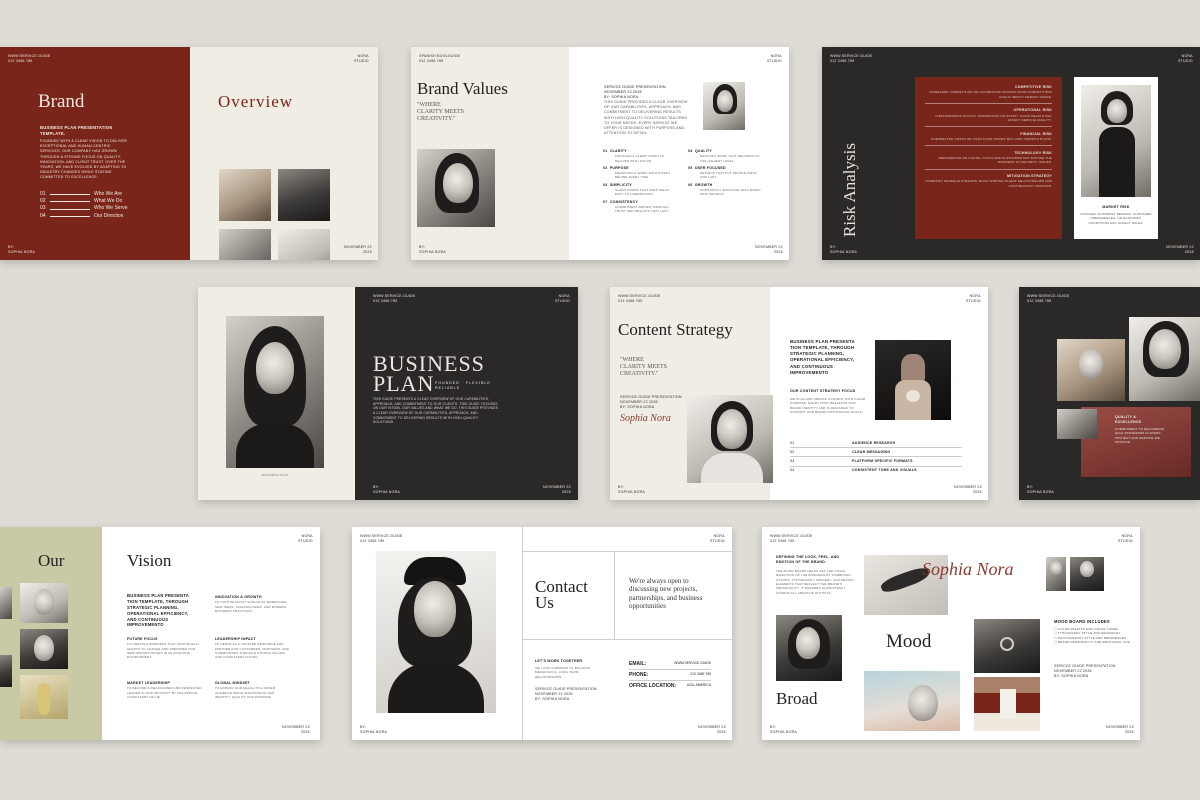 The height and width of the screenshot is (800, 1200). Describe the element at coordinates (85, 194) in the screenshot. I see `brand-menu-item: 01 Who We Are` at that location.